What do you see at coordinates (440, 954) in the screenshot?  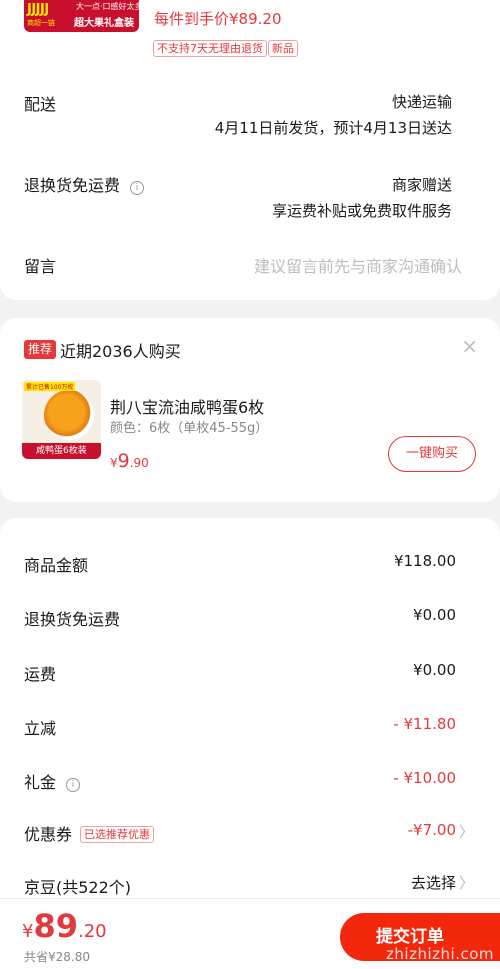 I see `watermark: zhizhizhi.com` at bounding box center [440, 954].